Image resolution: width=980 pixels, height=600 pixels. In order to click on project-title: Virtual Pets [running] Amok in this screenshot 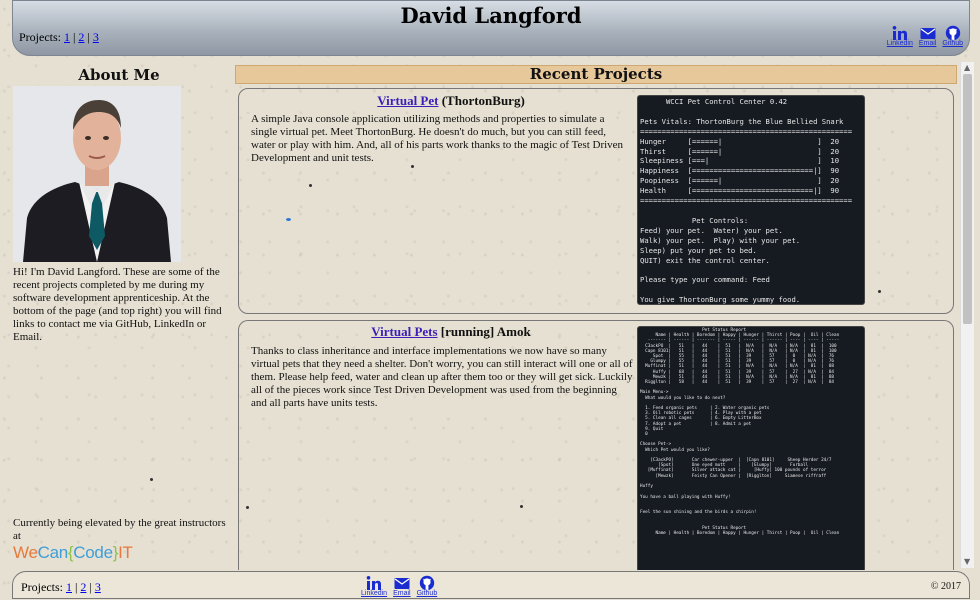, I will do `click(451, 332)`.